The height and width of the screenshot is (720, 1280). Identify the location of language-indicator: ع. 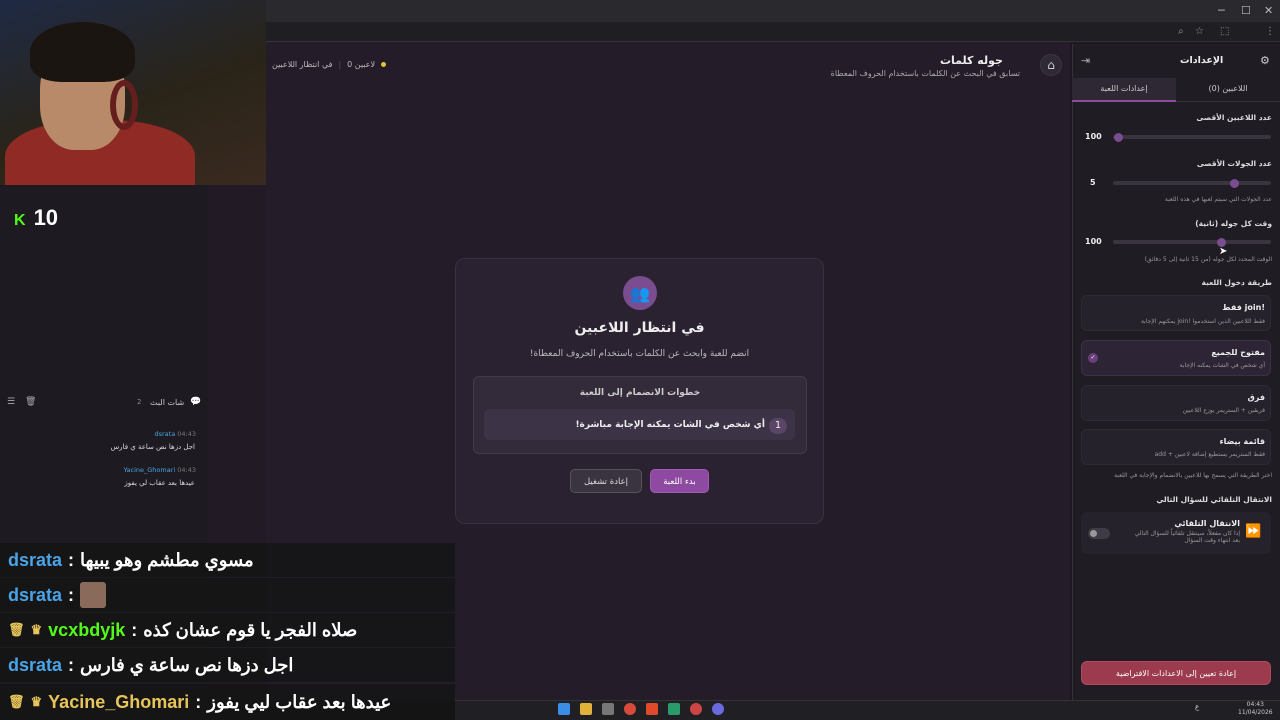
(1197, 707).